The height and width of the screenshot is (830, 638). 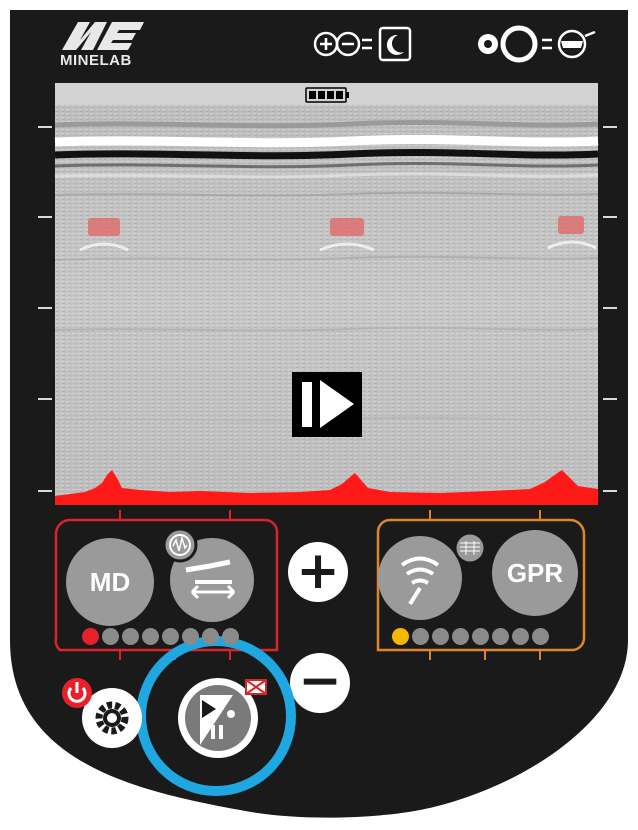 I want to click on gpr-label: GPR, so click(x=535, y=572).